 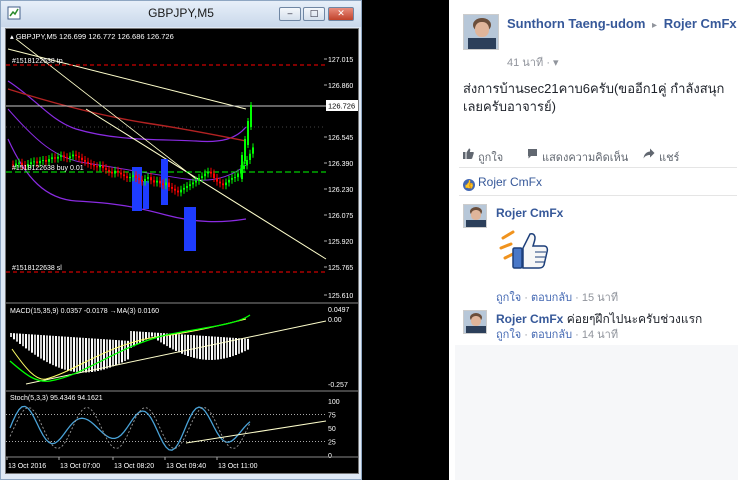 What do you see at coordinates (37, 61) in the screenshot?
I see `take-profit-label: #1518122638 tp` at bounding box center [37, 61].